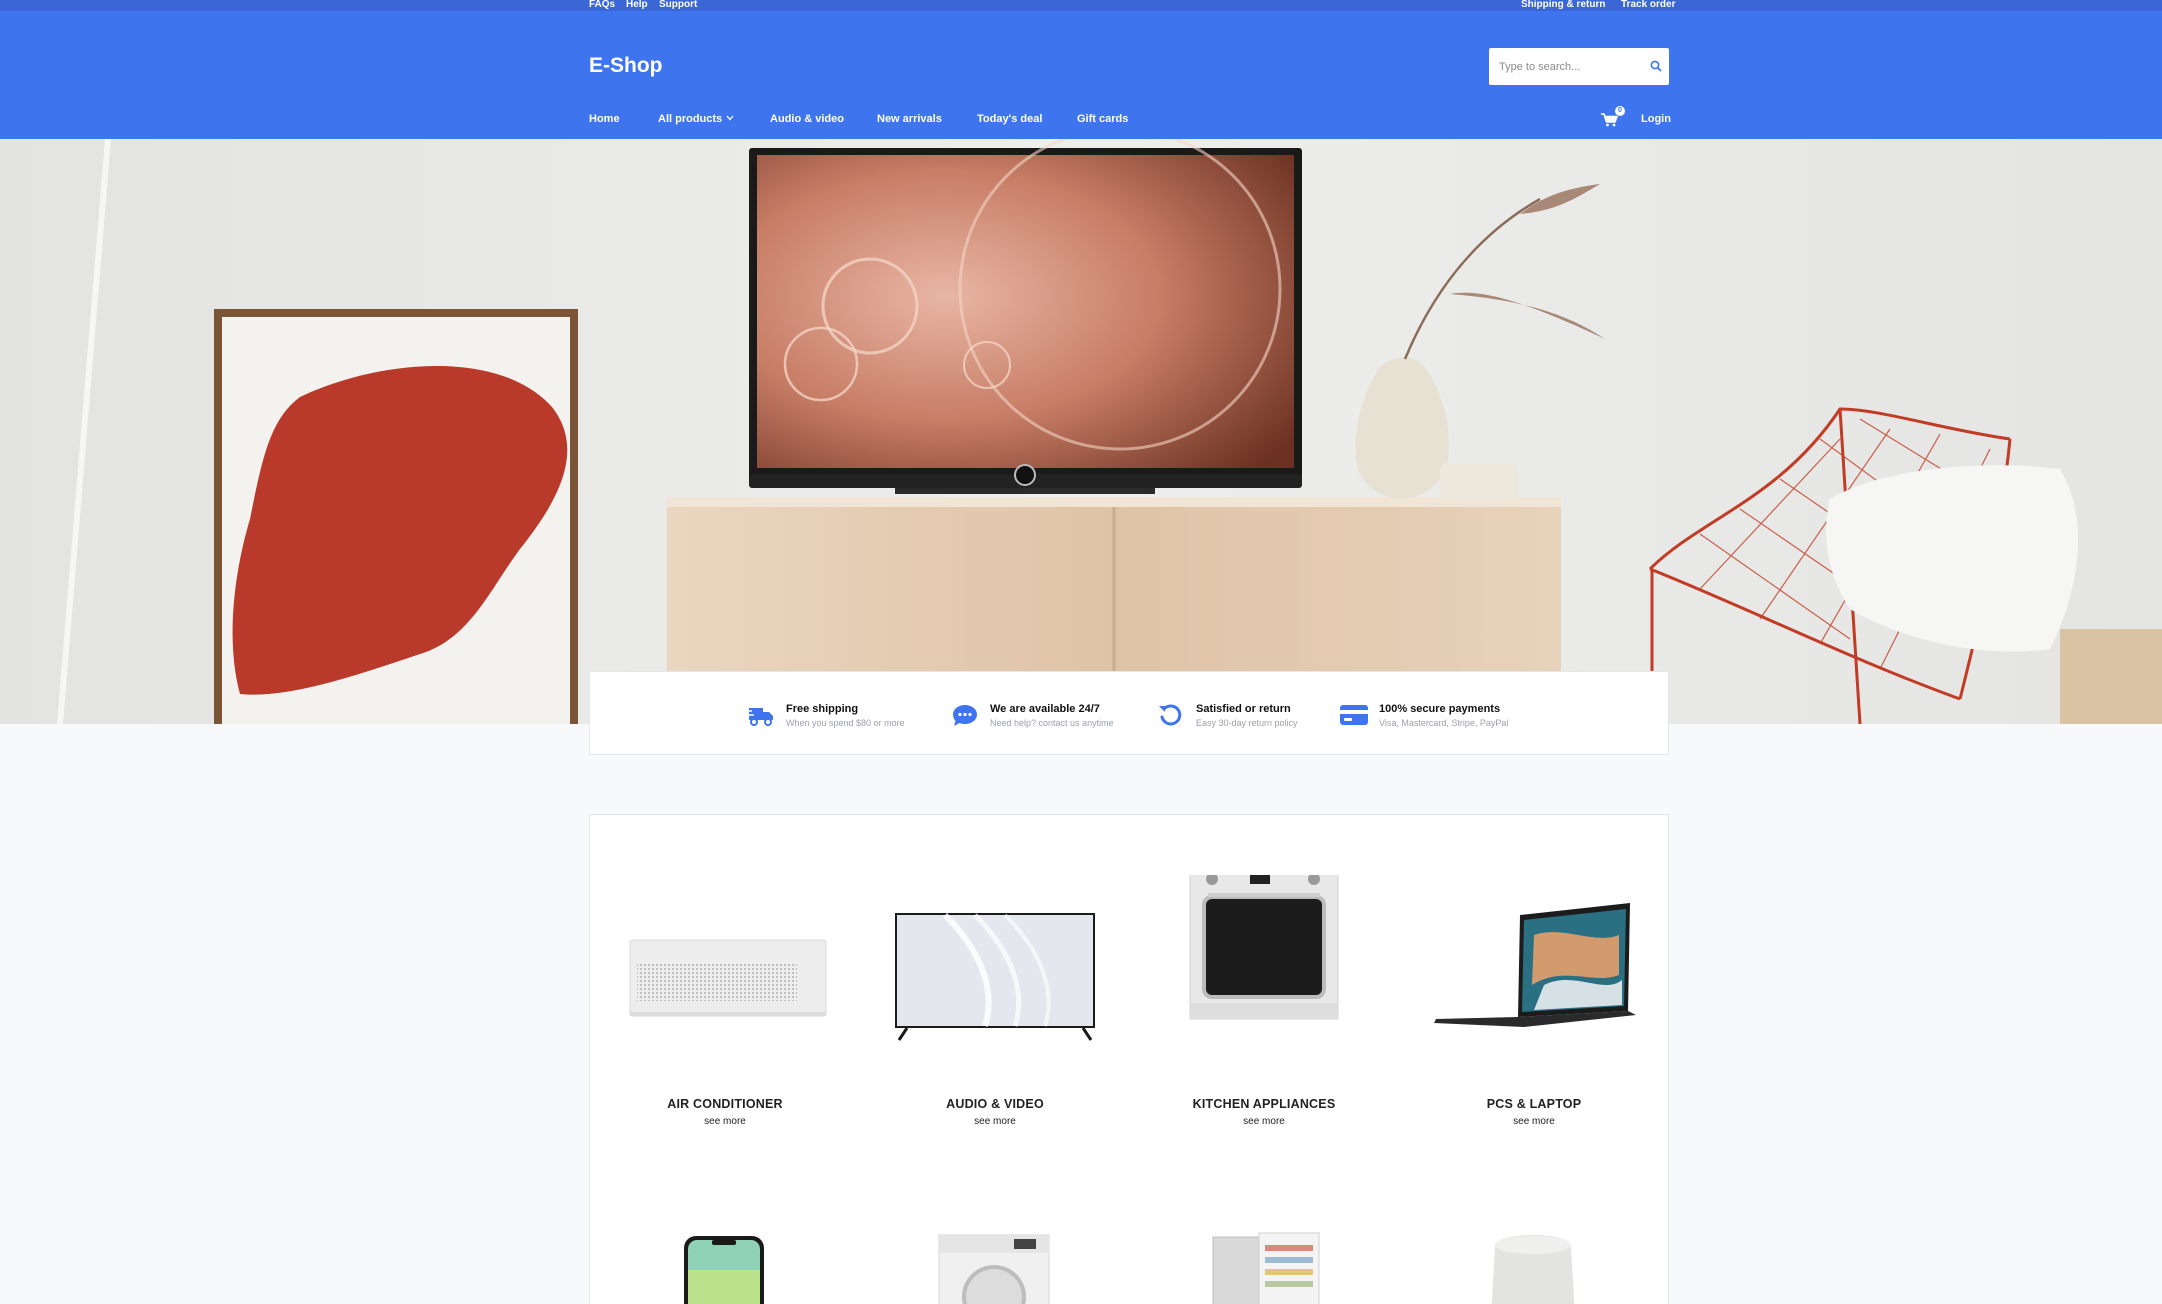 This screenshot has height=1304, width=2162. I want to click on nav-all-products-label: All products, so click(690, 119).